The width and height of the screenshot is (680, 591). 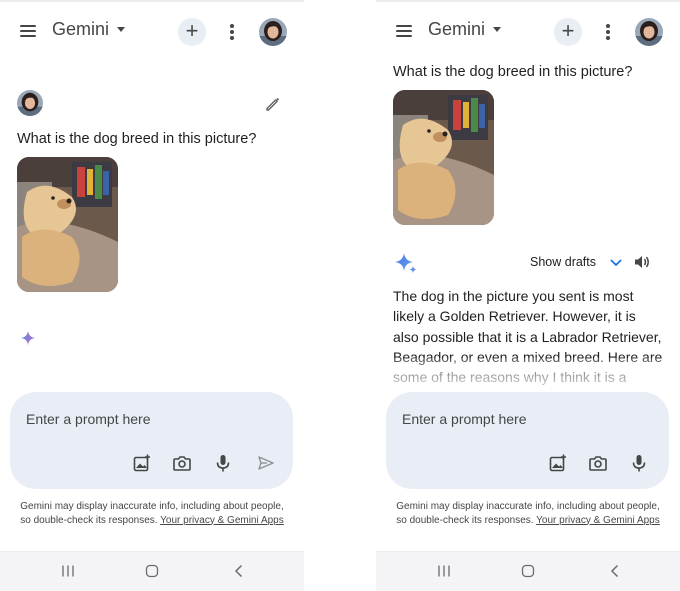 I want to click on user-avatar, so click(x=30, y=103).